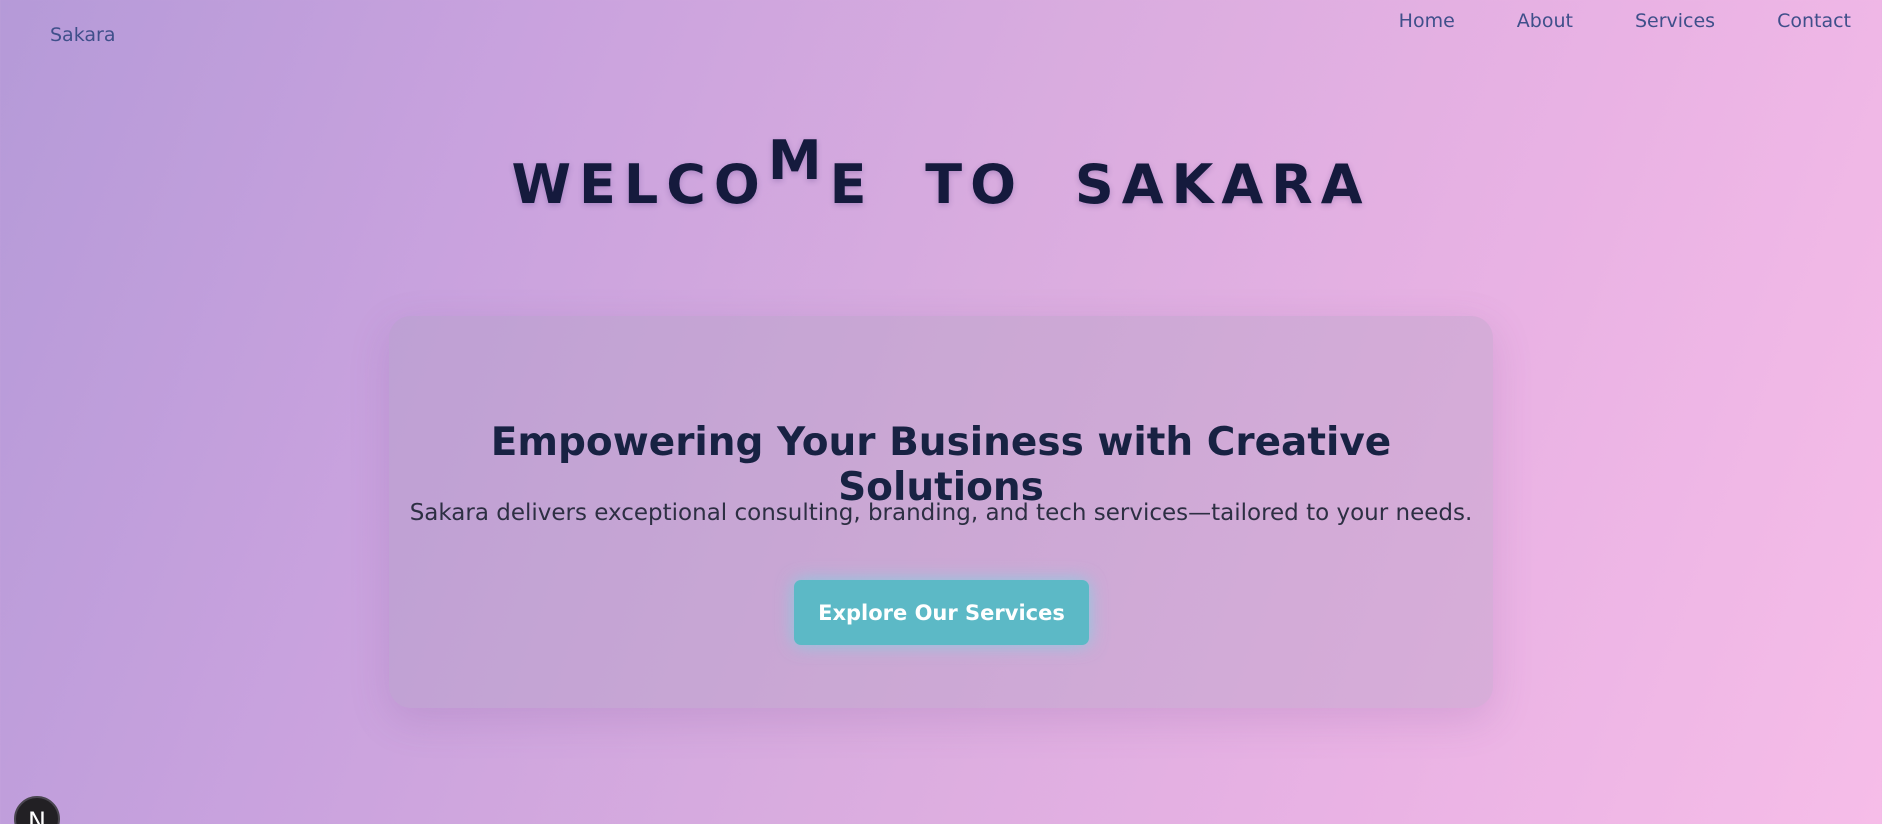 The width and height of the screenshot is (1882, 824). What do you see at coordinates (1545, 21) in the screenshot?
I see `nav-link-about: About` at bounding box center [1545, 21].